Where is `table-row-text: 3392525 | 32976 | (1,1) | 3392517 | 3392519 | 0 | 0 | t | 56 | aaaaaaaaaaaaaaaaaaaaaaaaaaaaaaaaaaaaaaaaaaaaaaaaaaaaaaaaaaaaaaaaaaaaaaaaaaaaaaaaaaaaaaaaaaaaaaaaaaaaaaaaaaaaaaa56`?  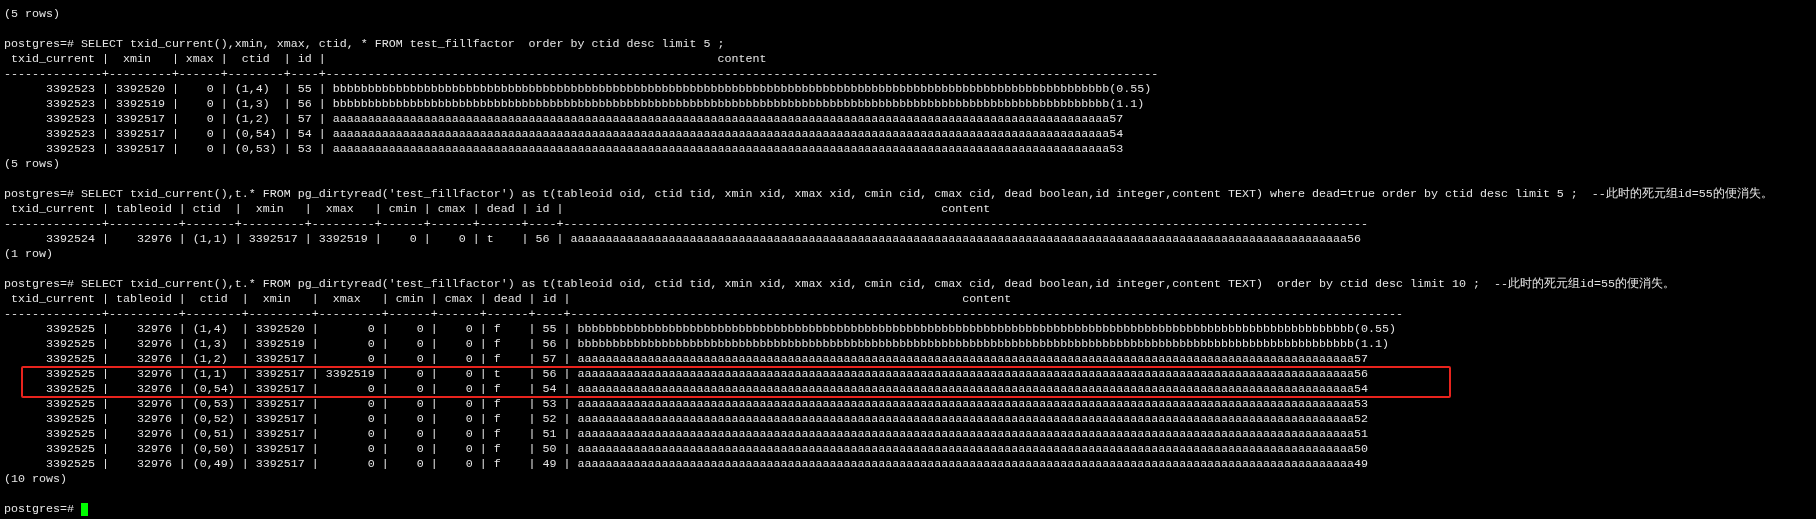
table-row-text: 3392525 | 32976 | (1,1) | 3392517 | 3392519 | 0 | 0 | t | 56 | aaaaaaaaaaaaaaaaaaaaaaaaaaaaaaaaaaaaaaaaaaaaaaaaaaaaaaaaaaaaaaaaaaaaaaaaaaaaaaaaaaaaaaaaaaaaaaaaaaaaaaaaaaaaaaa56 is located at coordinates (706, 374).